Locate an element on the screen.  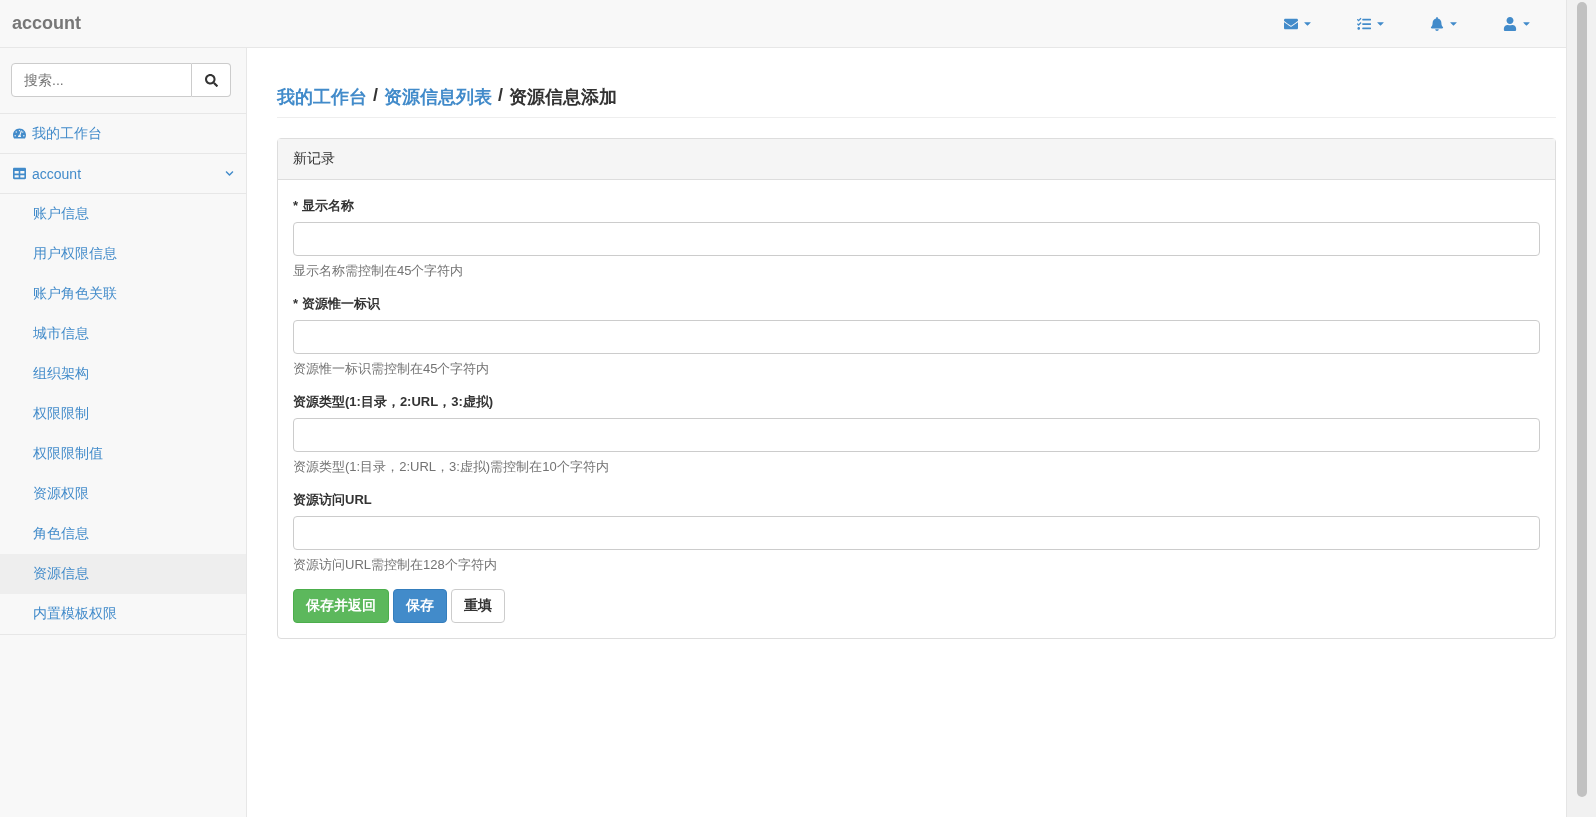
search-icon is located at coordinates (211, 80).